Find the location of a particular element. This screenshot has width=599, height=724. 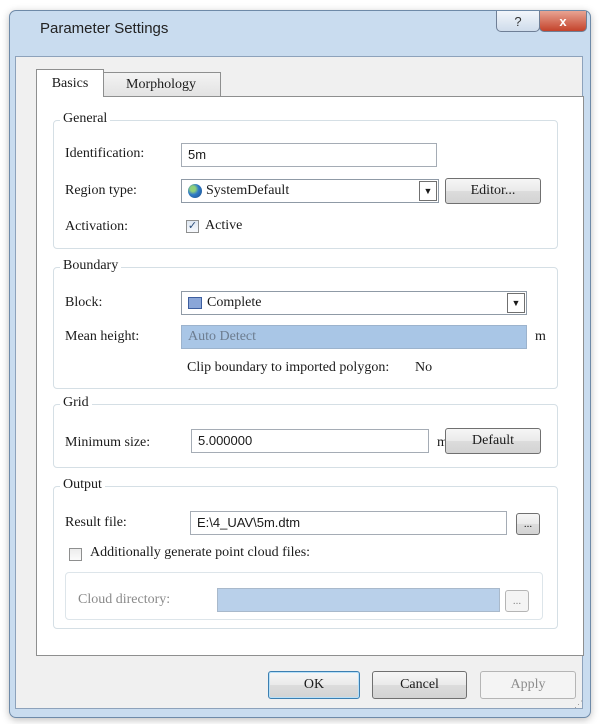

minimum-size-input: 5.000000 is located at coordinates (310, 441).